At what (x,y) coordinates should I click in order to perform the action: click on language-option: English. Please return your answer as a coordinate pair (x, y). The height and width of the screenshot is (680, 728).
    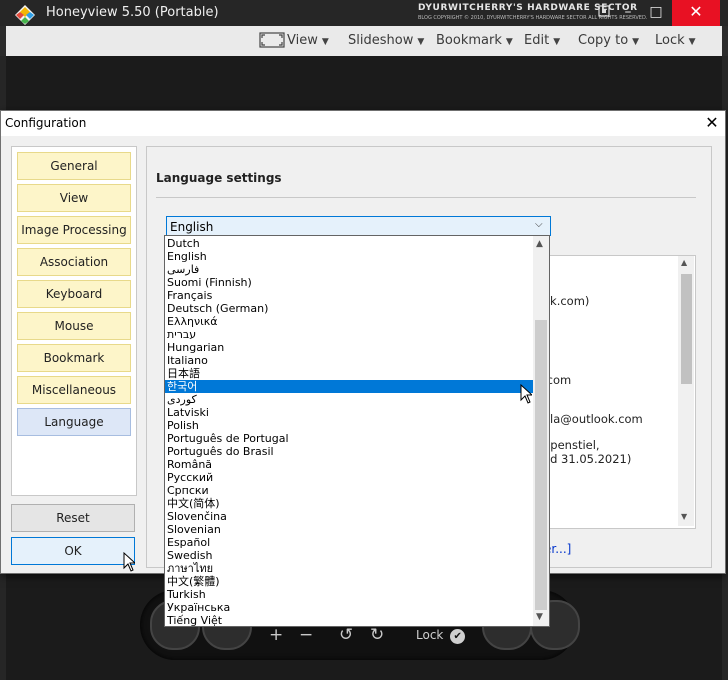
    Looking at the image, I should click on (350, 256).